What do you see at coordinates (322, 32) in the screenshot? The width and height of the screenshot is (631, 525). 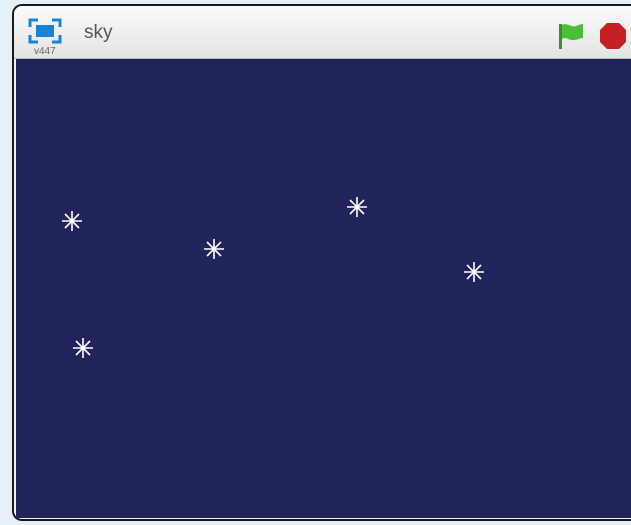 I see `player-titlebar: v447 sky` at bounding box center [322, 32].